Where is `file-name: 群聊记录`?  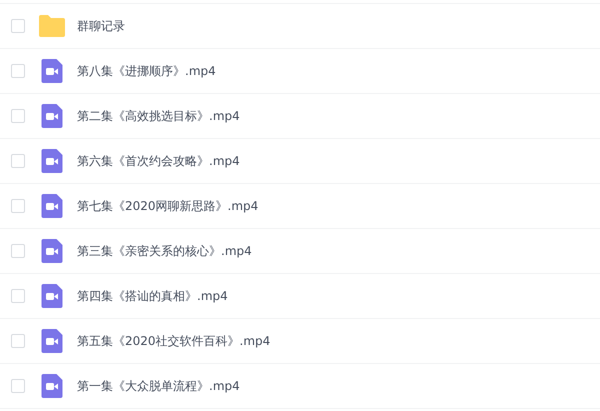 file-name: 群聊记录 is located at coordinates (101, 26).